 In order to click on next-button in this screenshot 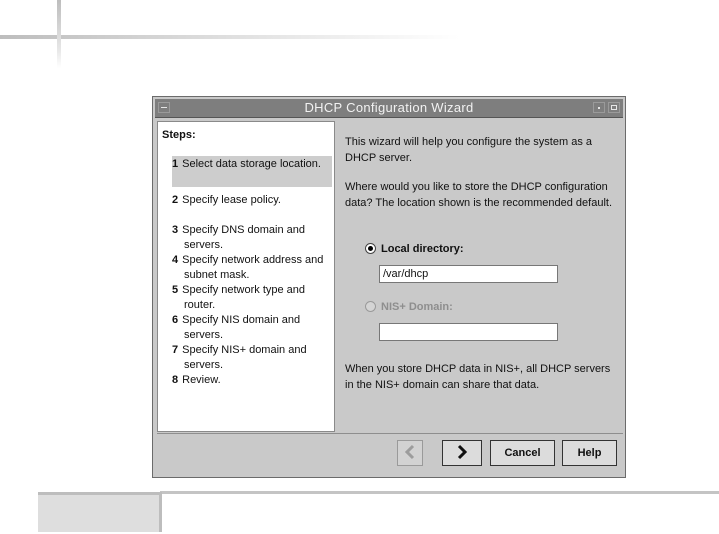, I will do `click(462, 453)`.